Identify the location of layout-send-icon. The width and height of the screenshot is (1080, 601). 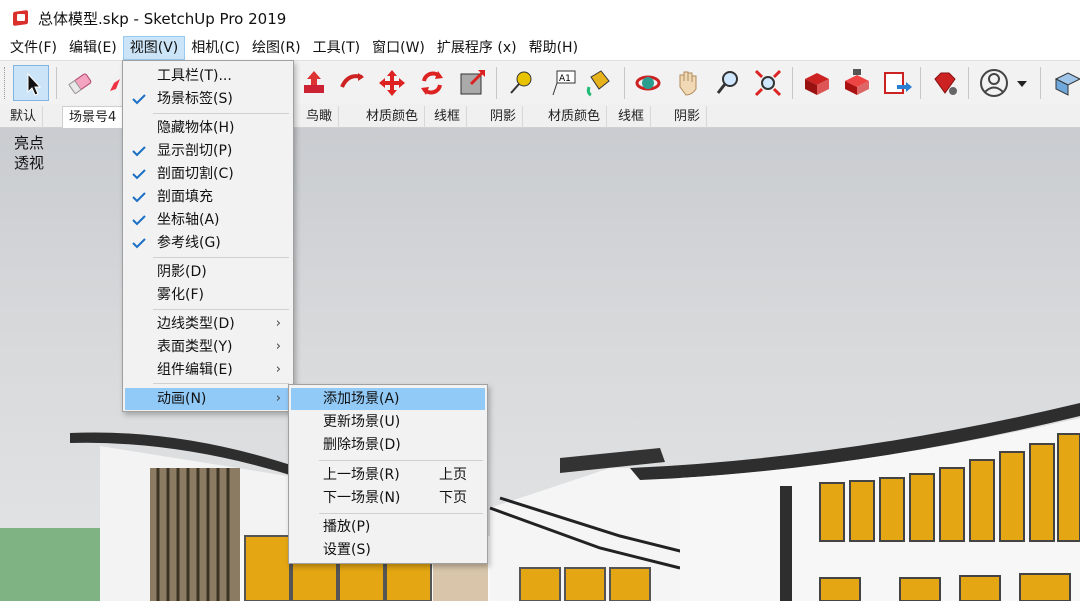
(897, 83).